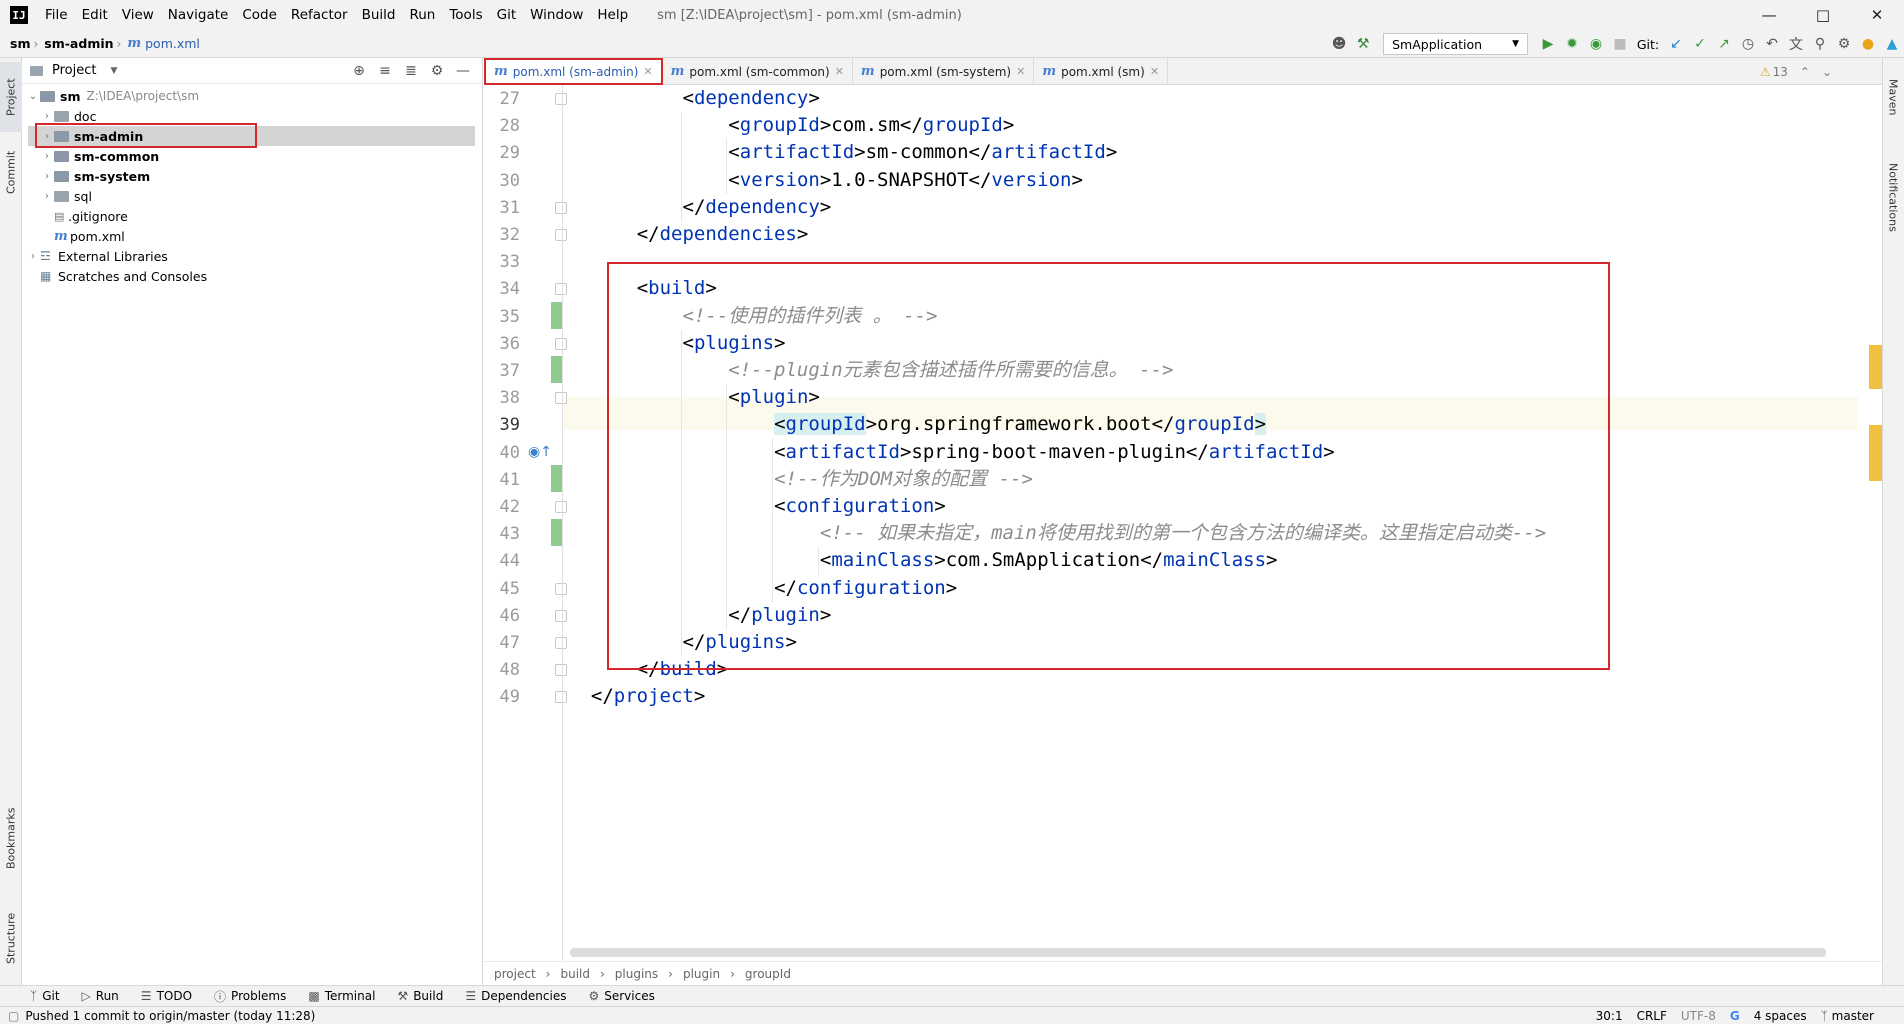 The height and width of the screenshot is (1025, 1904). Describe the element at coordinates (636, 974) in the screenshot. I see `code-crumb: plugins` at that location.